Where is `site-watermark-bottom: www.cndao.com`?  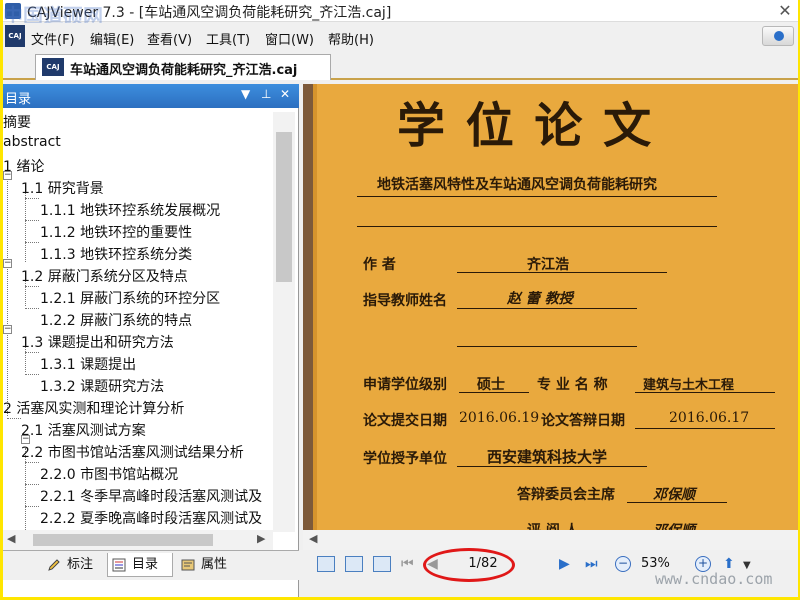 site-watermark-bottom: www.cndao.com is located at coordinates (714, 579).